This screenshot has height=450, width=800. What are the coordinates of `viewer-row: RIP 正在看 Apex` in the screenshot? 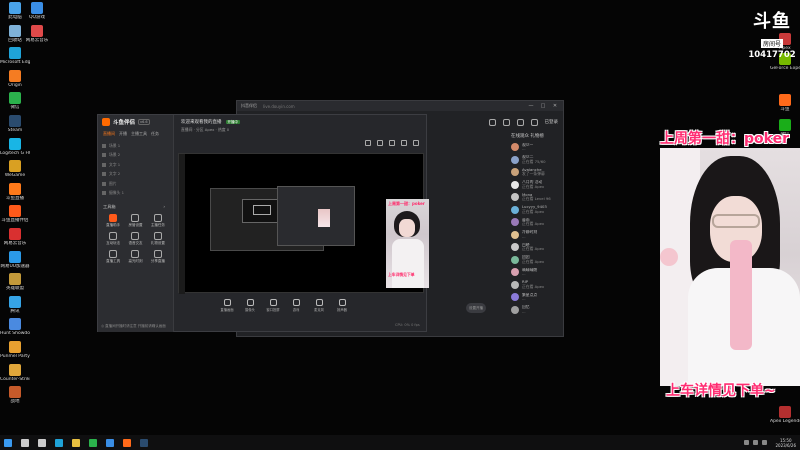 It's located at (537, 285).